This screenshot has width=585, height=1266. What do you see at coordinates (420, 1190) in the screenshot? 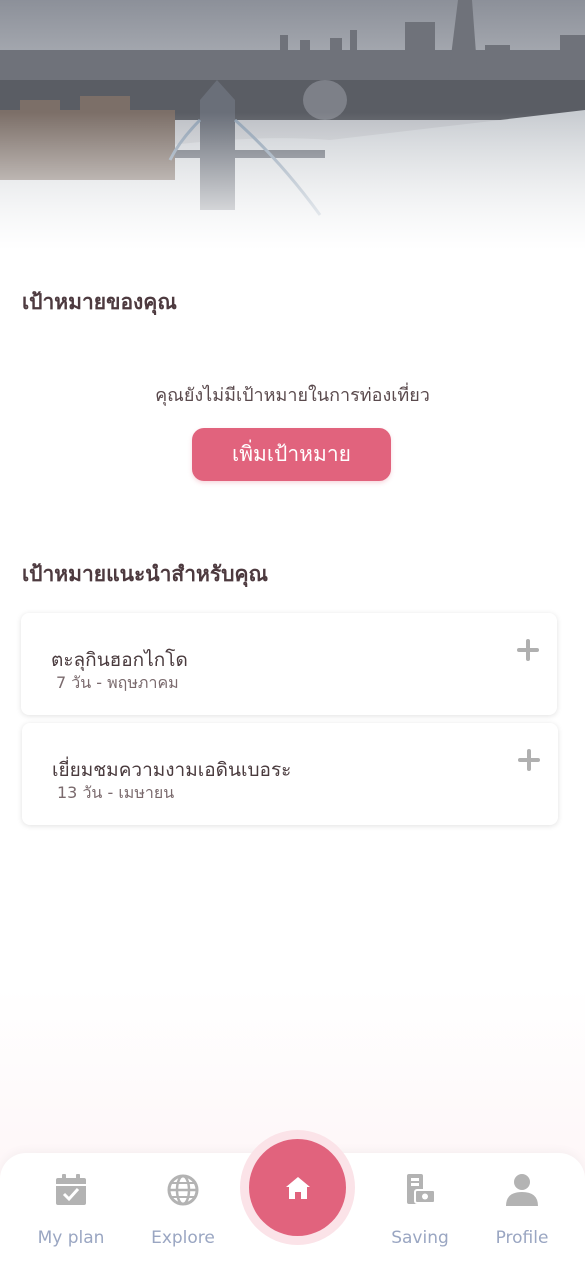
I see `printer-money-icon` at bounding box center [420, 1190].